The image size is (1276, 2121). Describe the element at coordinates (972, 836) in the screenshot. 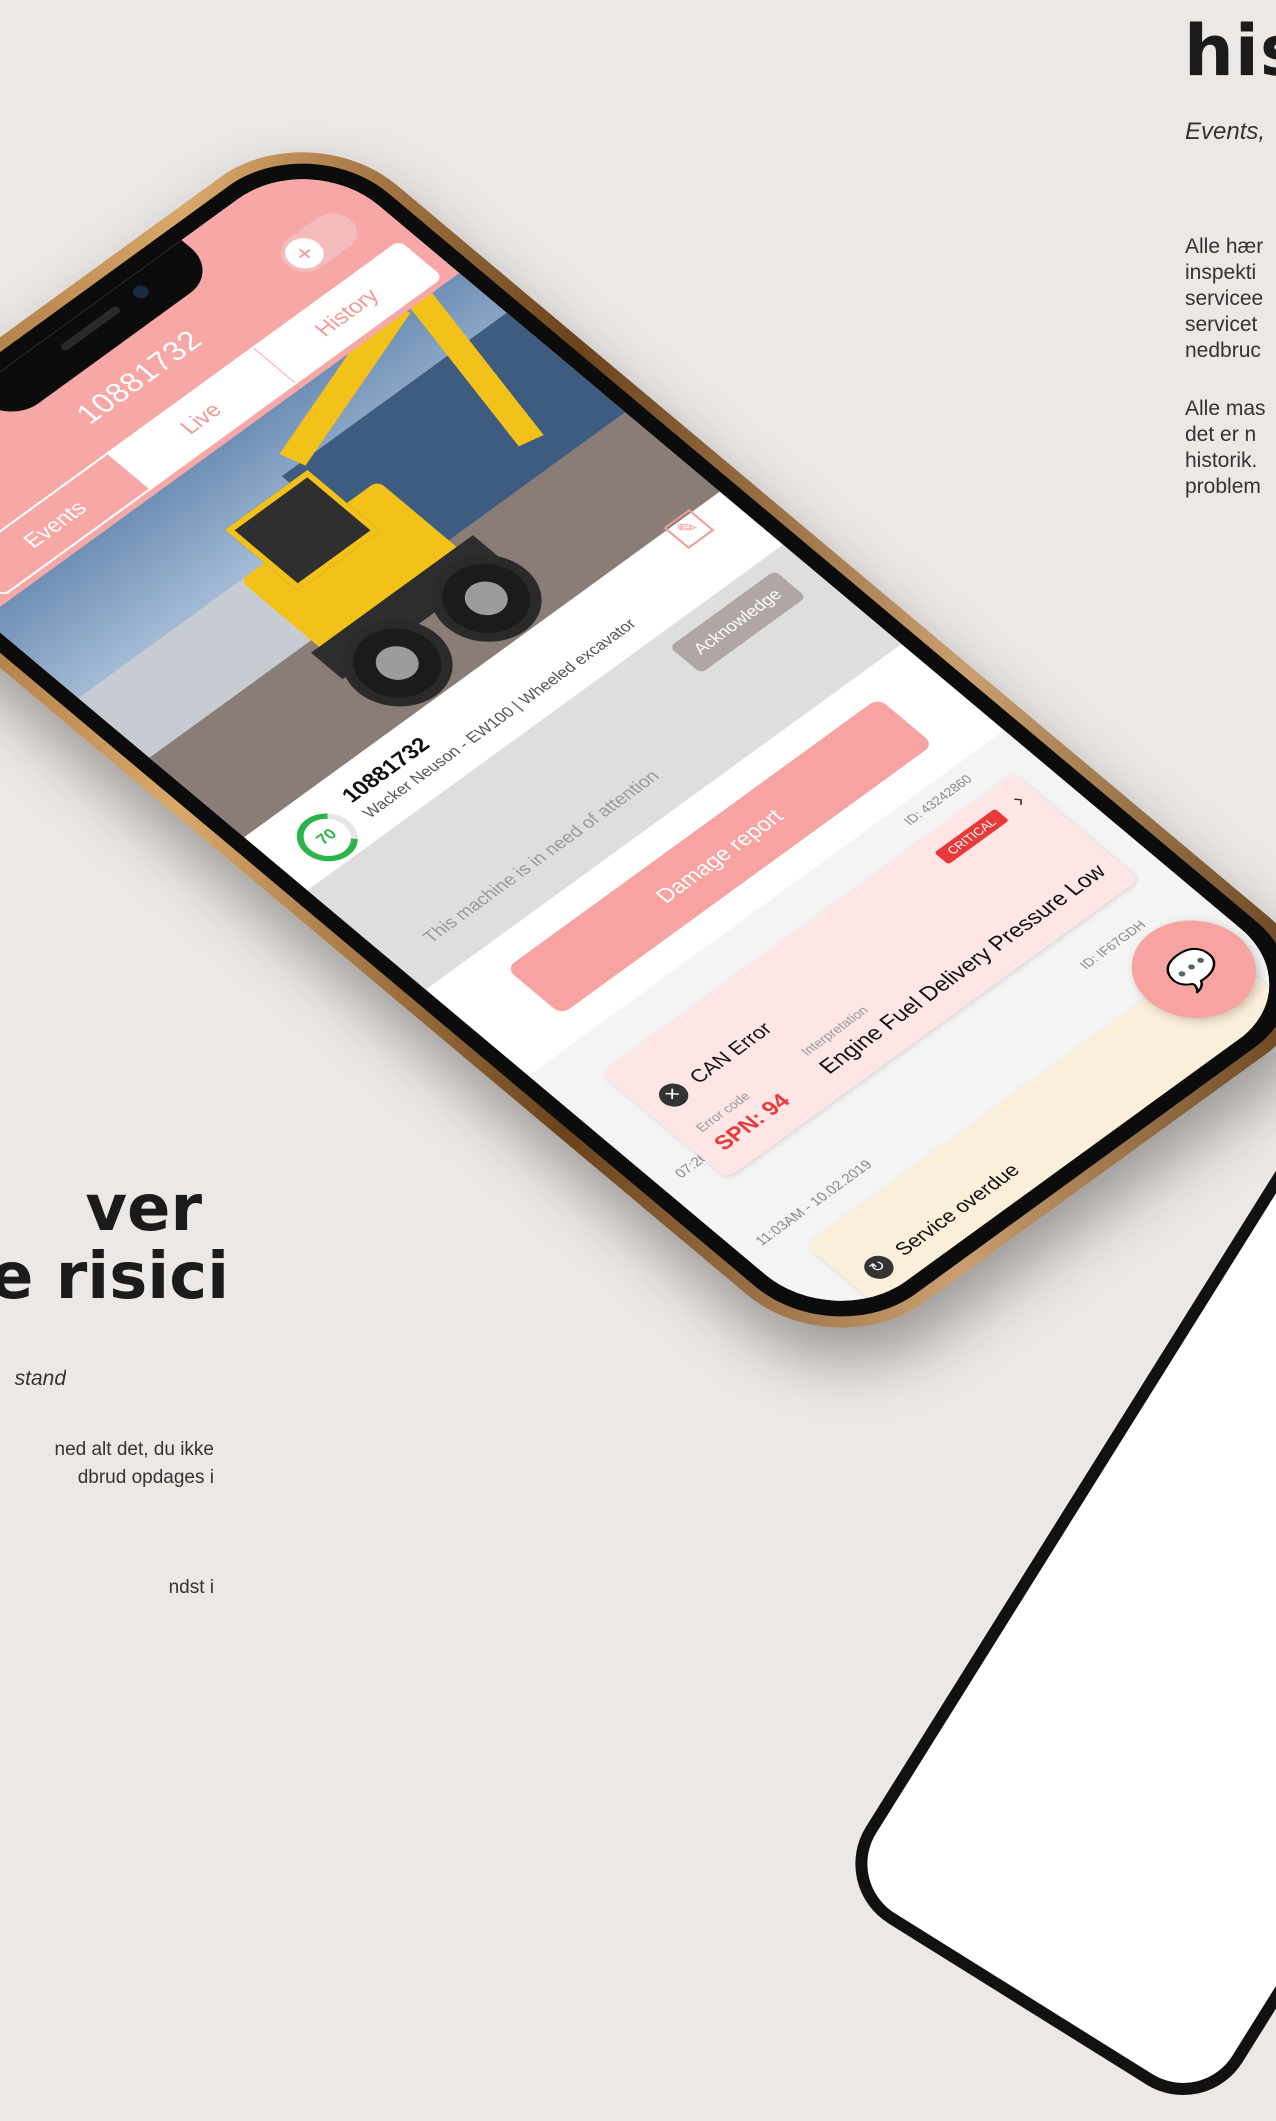

I see `status-badge: CRITICAL` at that location.